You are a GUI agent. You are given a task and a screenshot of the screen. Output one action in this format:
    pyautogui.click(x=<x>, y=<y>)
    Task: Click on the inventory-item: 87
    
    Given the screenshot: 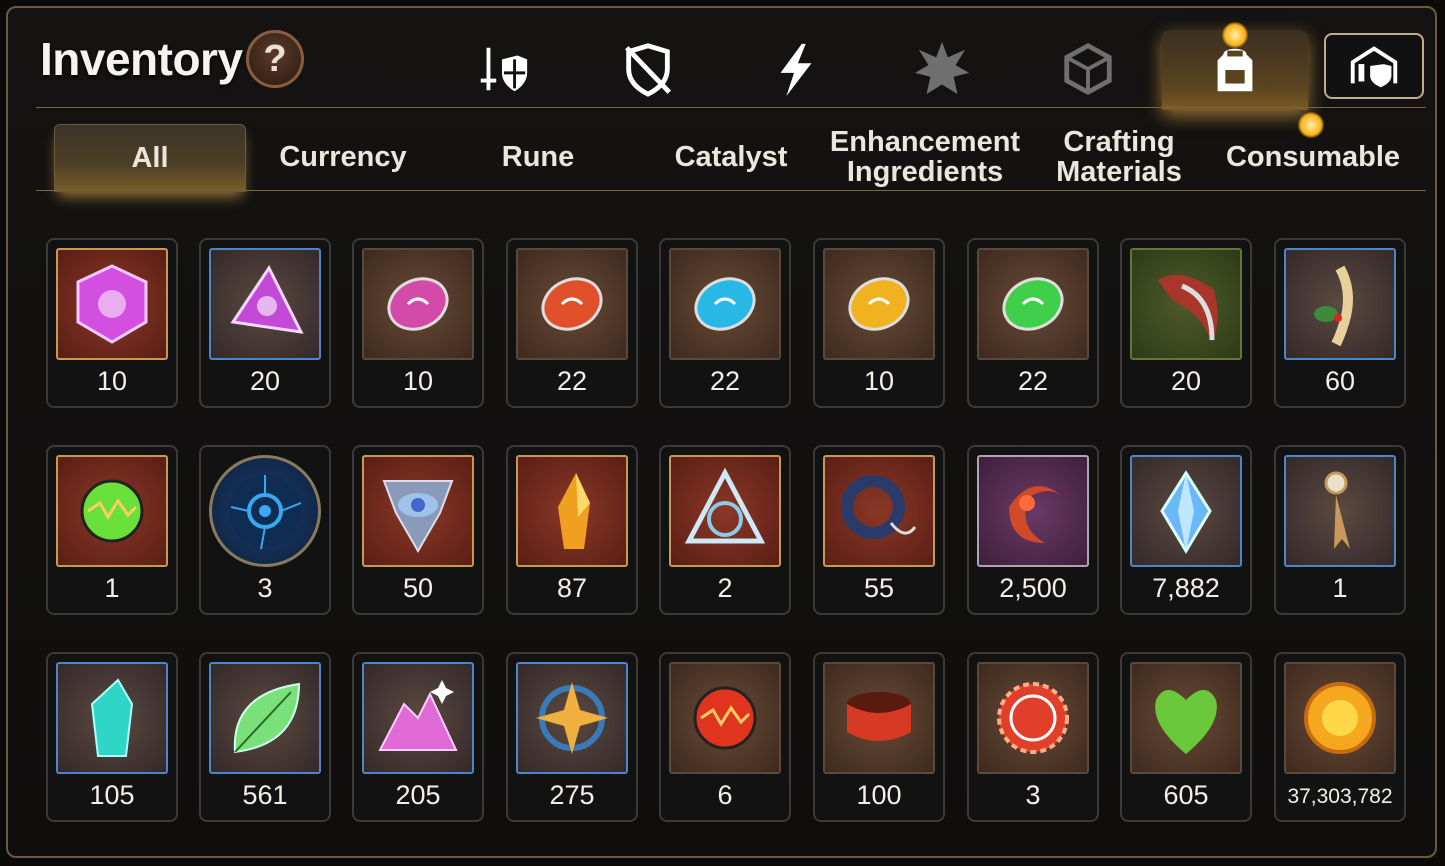 What is the action you would take?
    pyautogui.click(x=572, y=530)
    